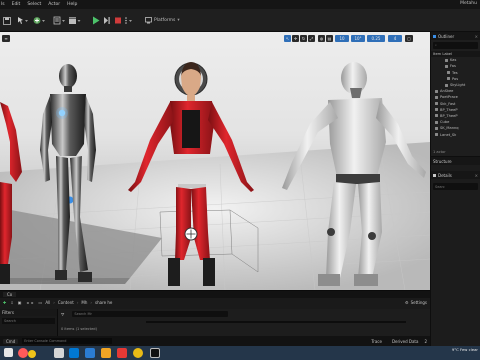 The width and height of the screenshot is (480, 360). Describe the element at coordinates (240, 4) in the screenshot. I see `menu-bar: ls Edit Select Actor Help Metahu` at that location.